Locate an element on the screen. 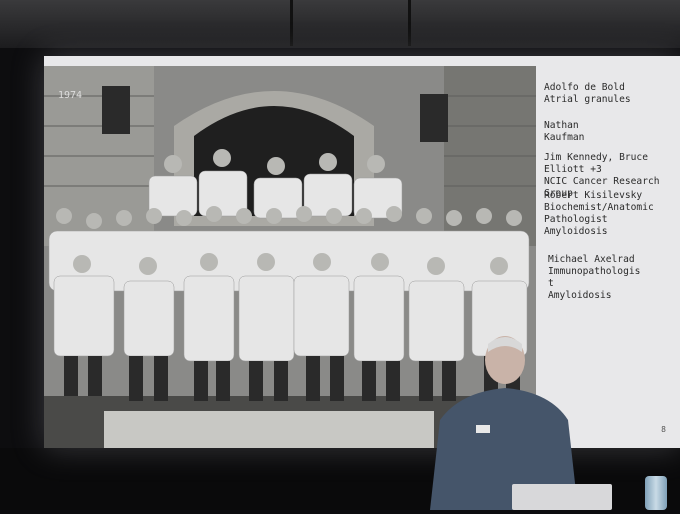  photo-year-label: 1974 is located at coordinates (70, 95).